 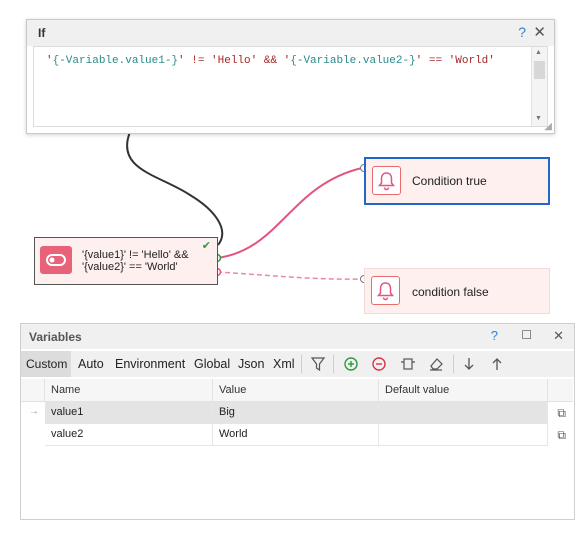 I want to click on code-part: ' != 'Hello' && ', so click(x=234, y=61).